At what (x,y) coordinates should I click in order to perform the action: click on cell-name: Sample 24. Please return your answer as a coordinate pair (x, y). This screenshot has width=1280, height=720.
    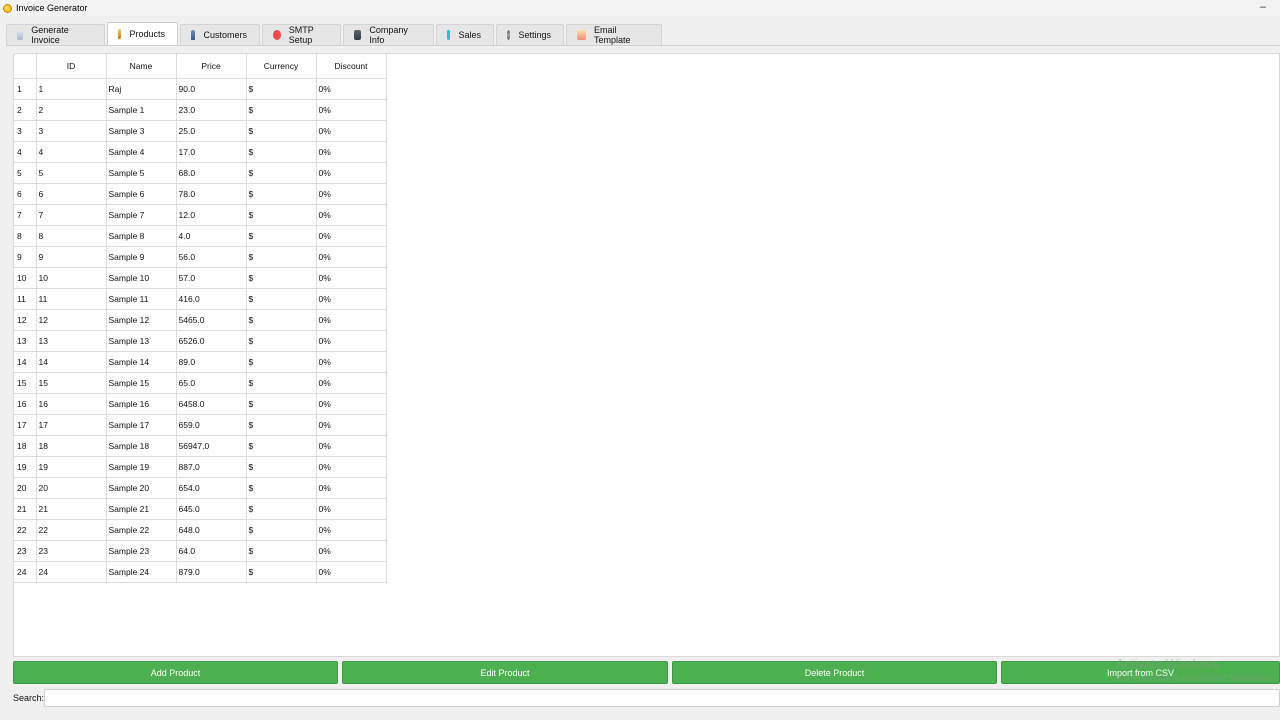
    Looking at the image, I should click on (141, 572).